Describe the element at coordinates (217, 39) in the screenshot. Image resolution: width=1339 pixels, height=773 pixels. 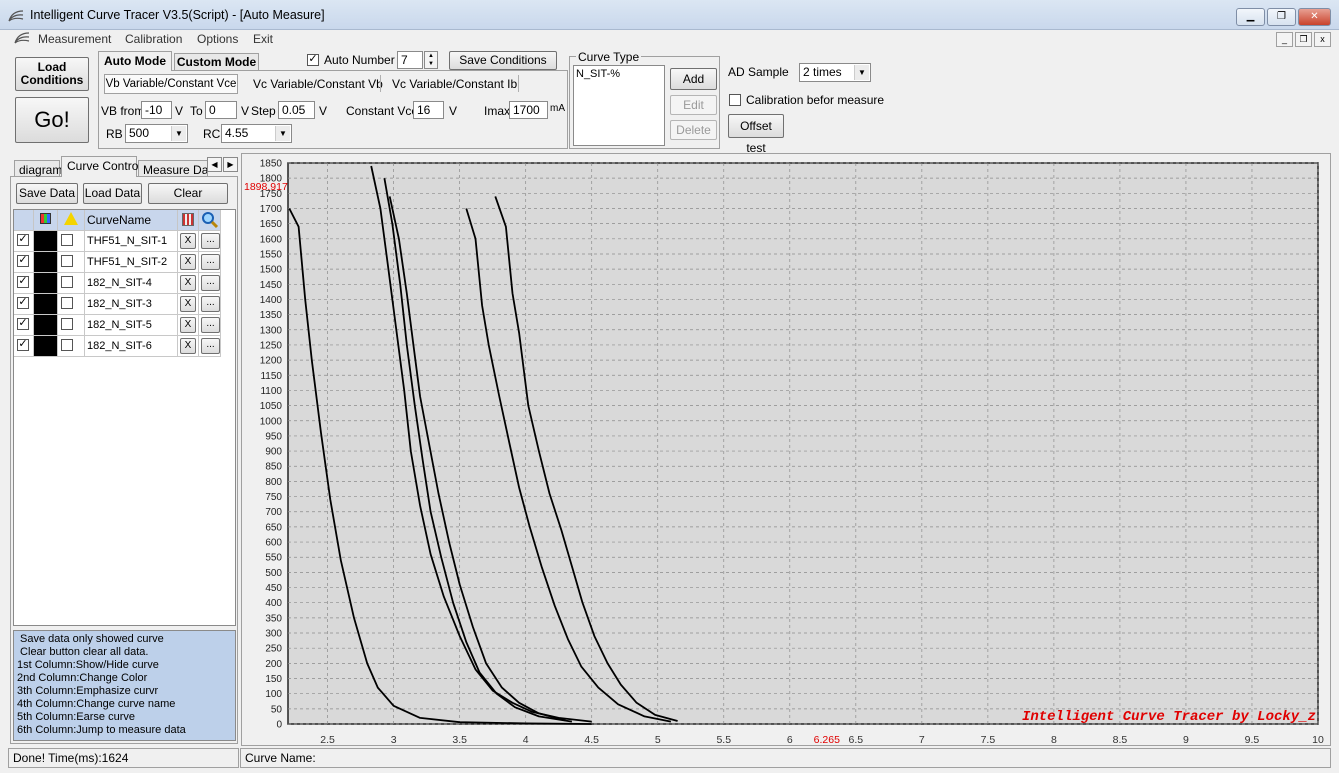
I see `menu-options: Options` at that location.